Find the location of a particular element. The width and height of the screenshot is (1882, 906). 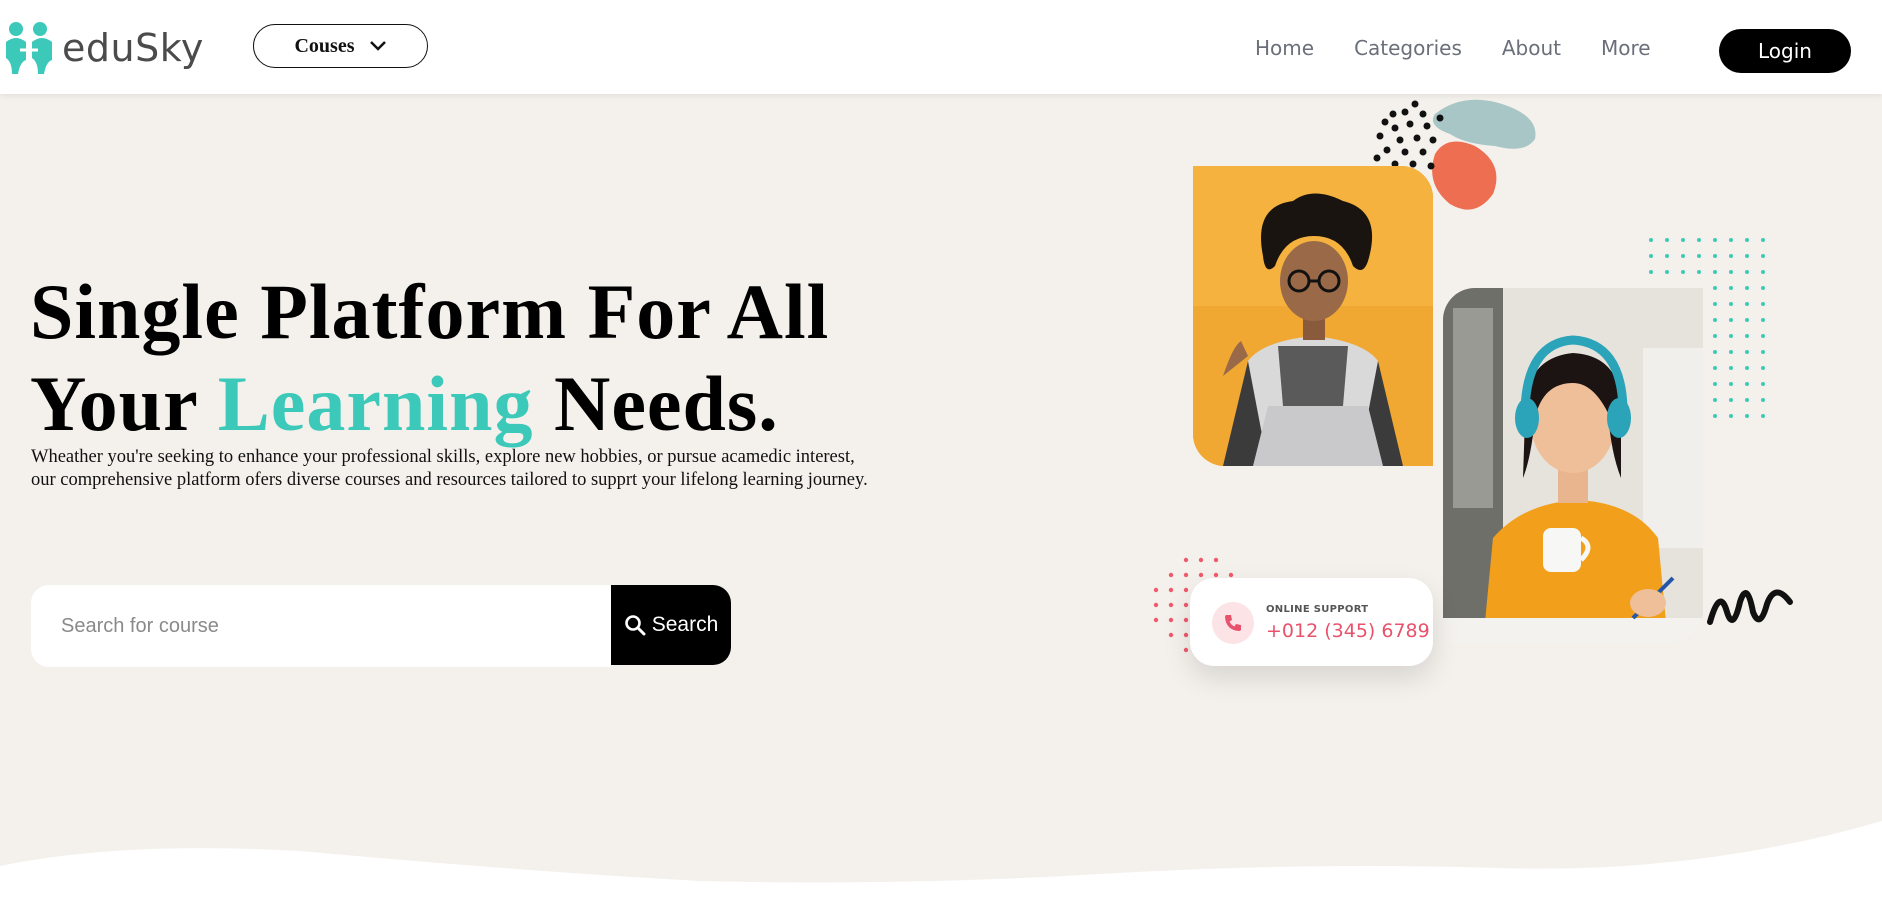

brand-logo: eduSky is located at coordinates (103, 48).